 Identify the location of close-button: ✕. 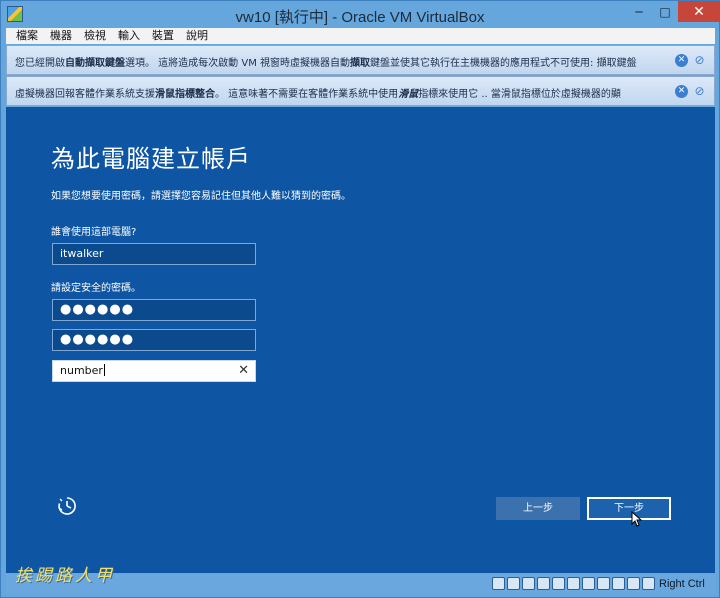
(699, 11).